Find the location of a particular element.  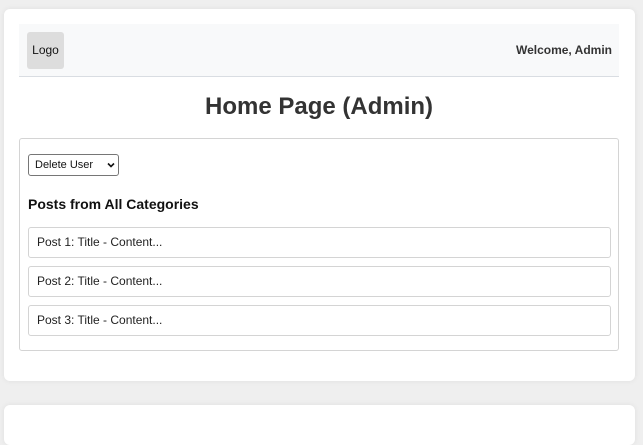

second-page-card is located at coordinates (319, 425).